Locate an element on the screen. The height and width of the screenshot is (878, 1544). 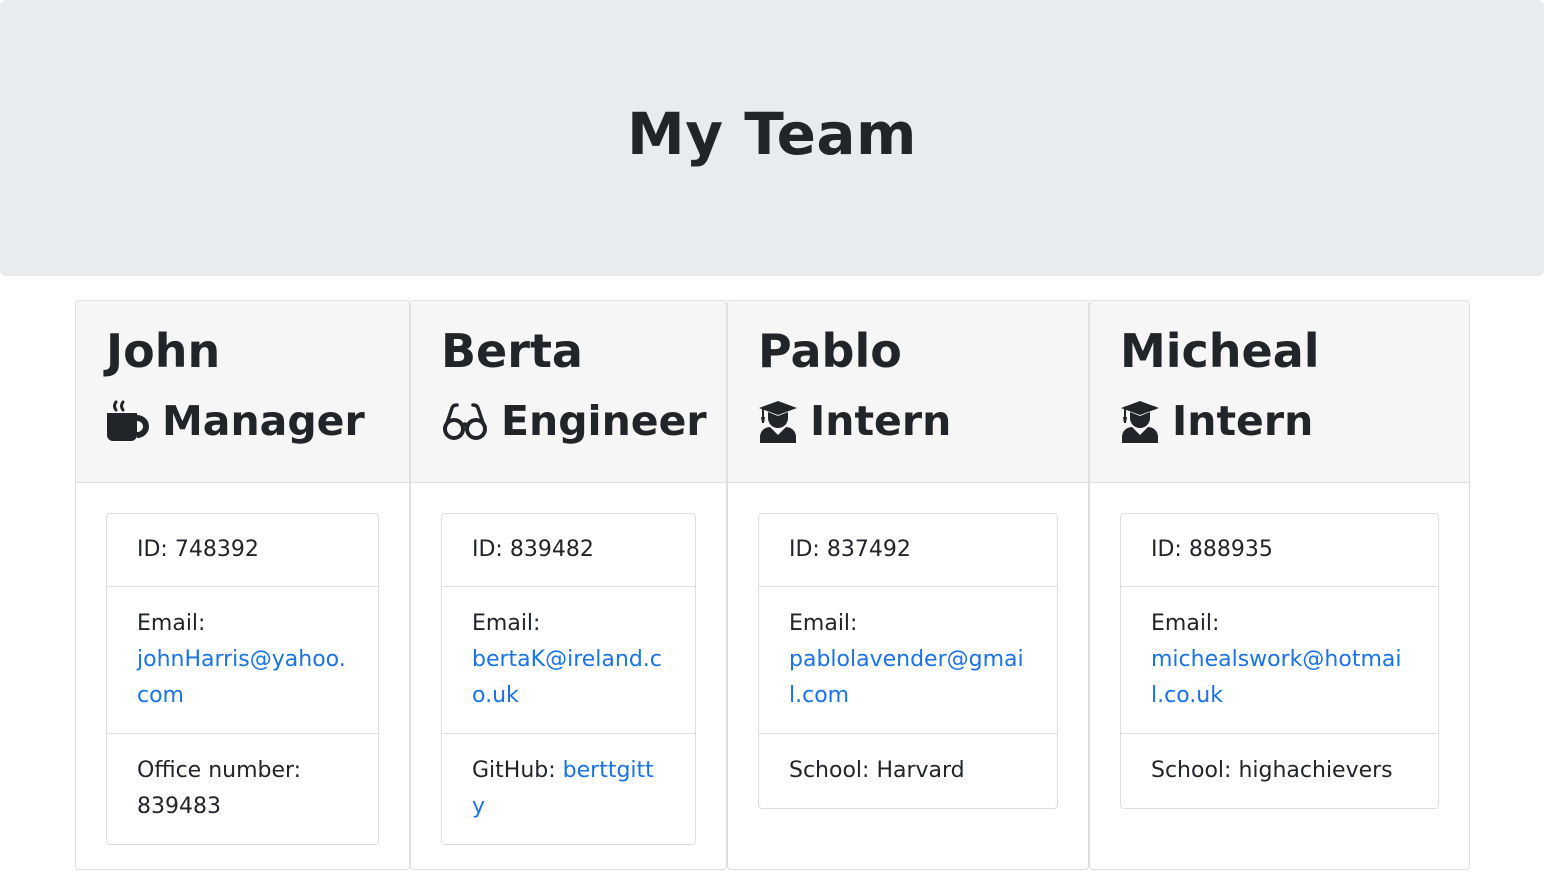
email-link: michealswork@hotmail.co.uk is located at coordinates (1276, 677).